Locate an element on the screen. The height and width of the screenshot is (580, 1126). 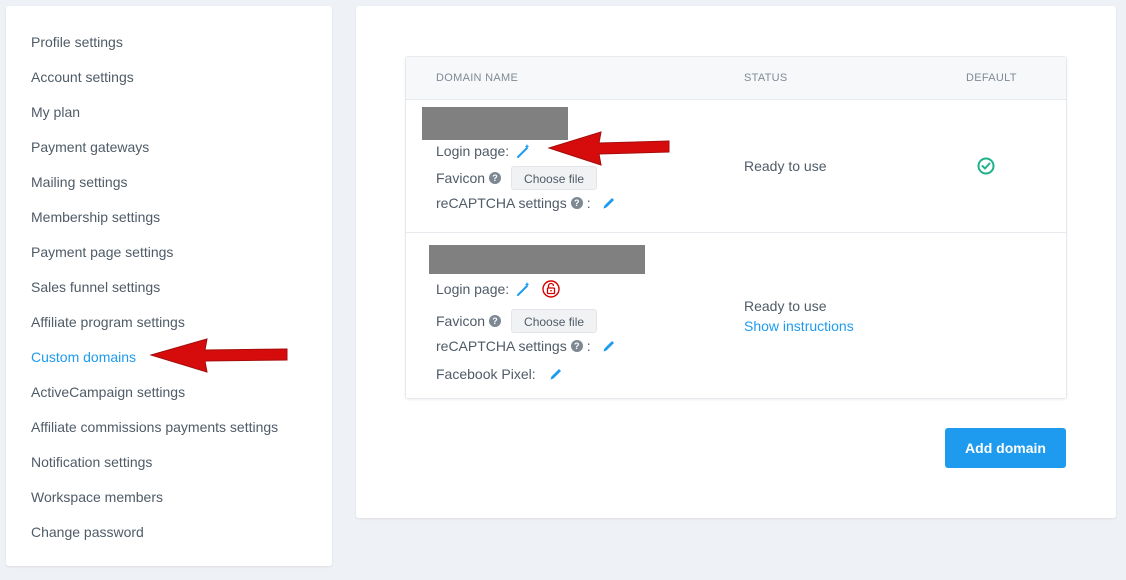
sidebar-item-membership-settings: Membership settings is located at coordinates (169, 225).